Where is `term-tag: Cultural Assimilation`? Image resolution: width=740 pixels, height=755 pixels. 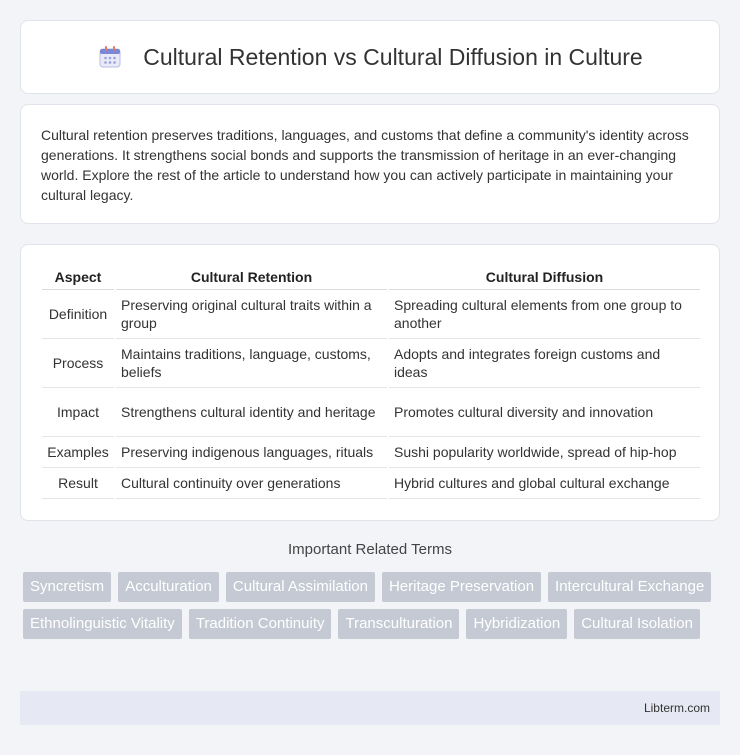 term-tag: Cultural Assimilation is located at coordinates (300, 587).